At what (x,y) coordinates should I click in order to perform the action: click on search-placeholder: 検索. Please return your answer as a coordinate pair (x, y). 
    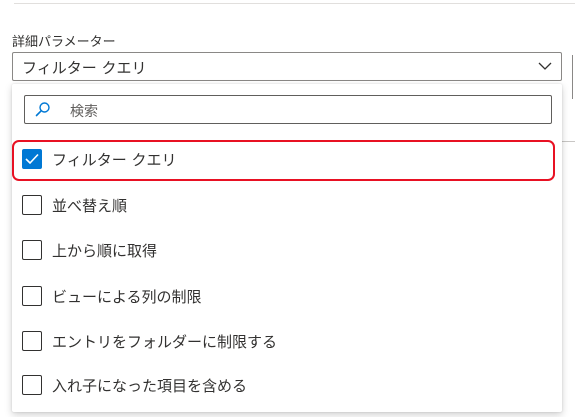
    Looking at the image, I should click on (84, 112).